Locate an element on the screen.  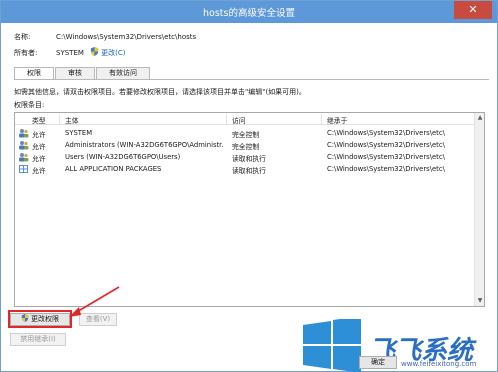
arrow-annotation-icon is located at coordinates (94, 301).